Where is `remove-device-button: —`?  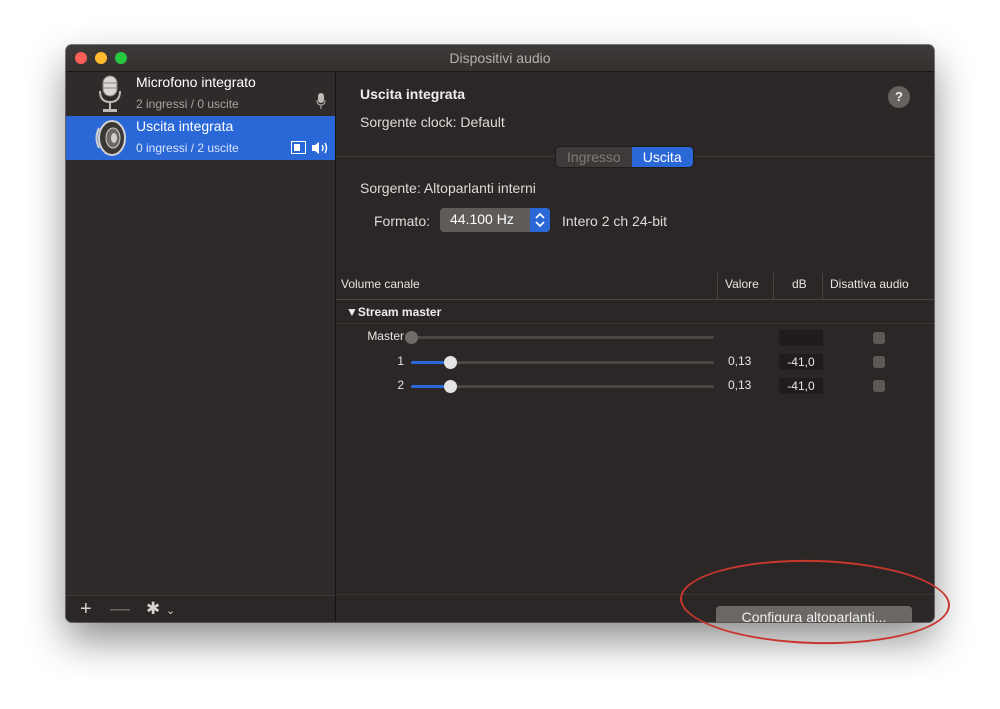 remove-device-button: — is located at coordinates (120, 609).